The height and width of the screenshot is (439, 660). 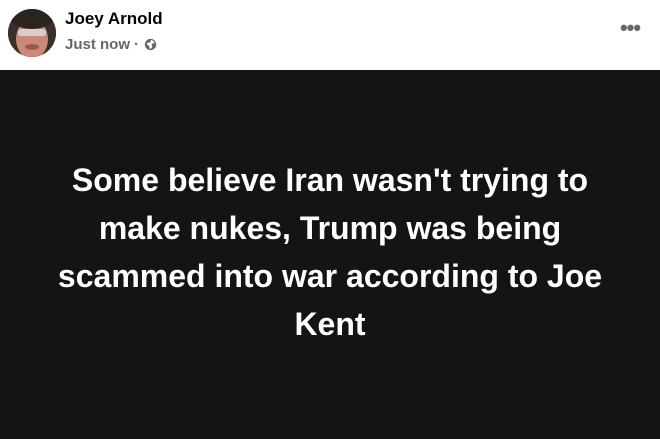 I want to click on more-options-icon: •••, so click(x=630, y=27).